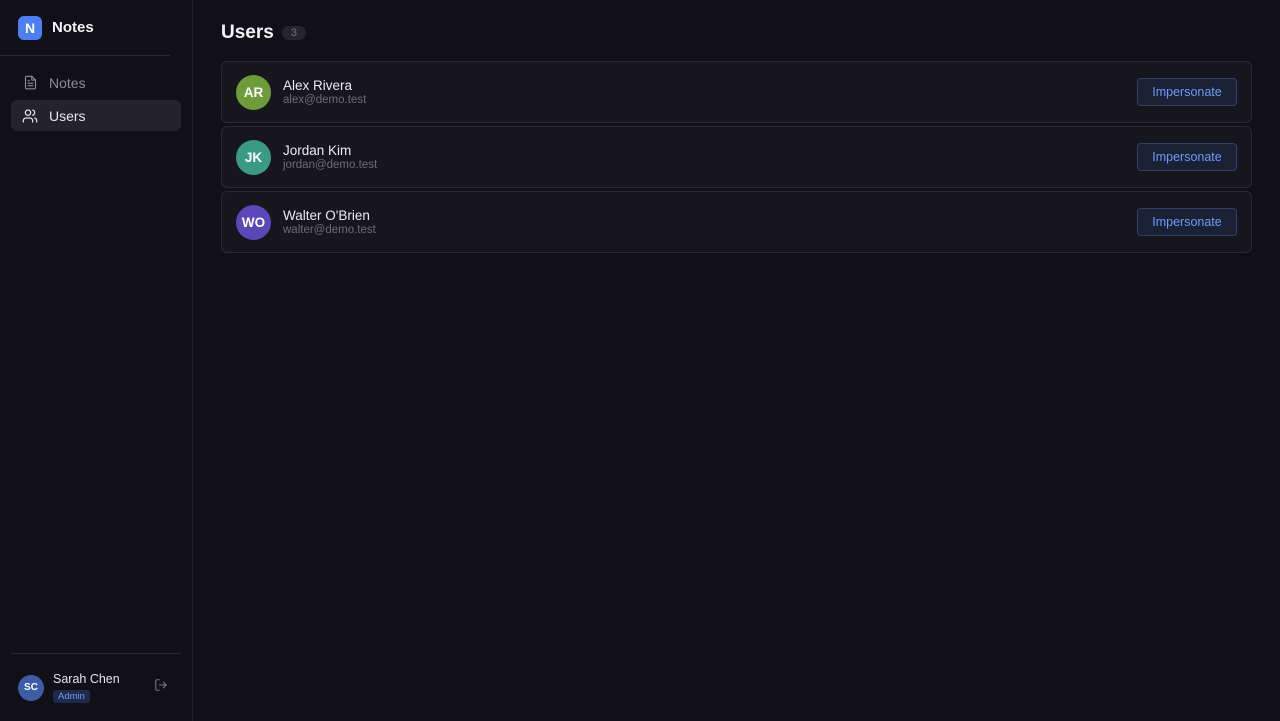  Describe the element at coordinates (330, 165) in the screenshot. I see `user-email: jordan@demo.test` at that location.